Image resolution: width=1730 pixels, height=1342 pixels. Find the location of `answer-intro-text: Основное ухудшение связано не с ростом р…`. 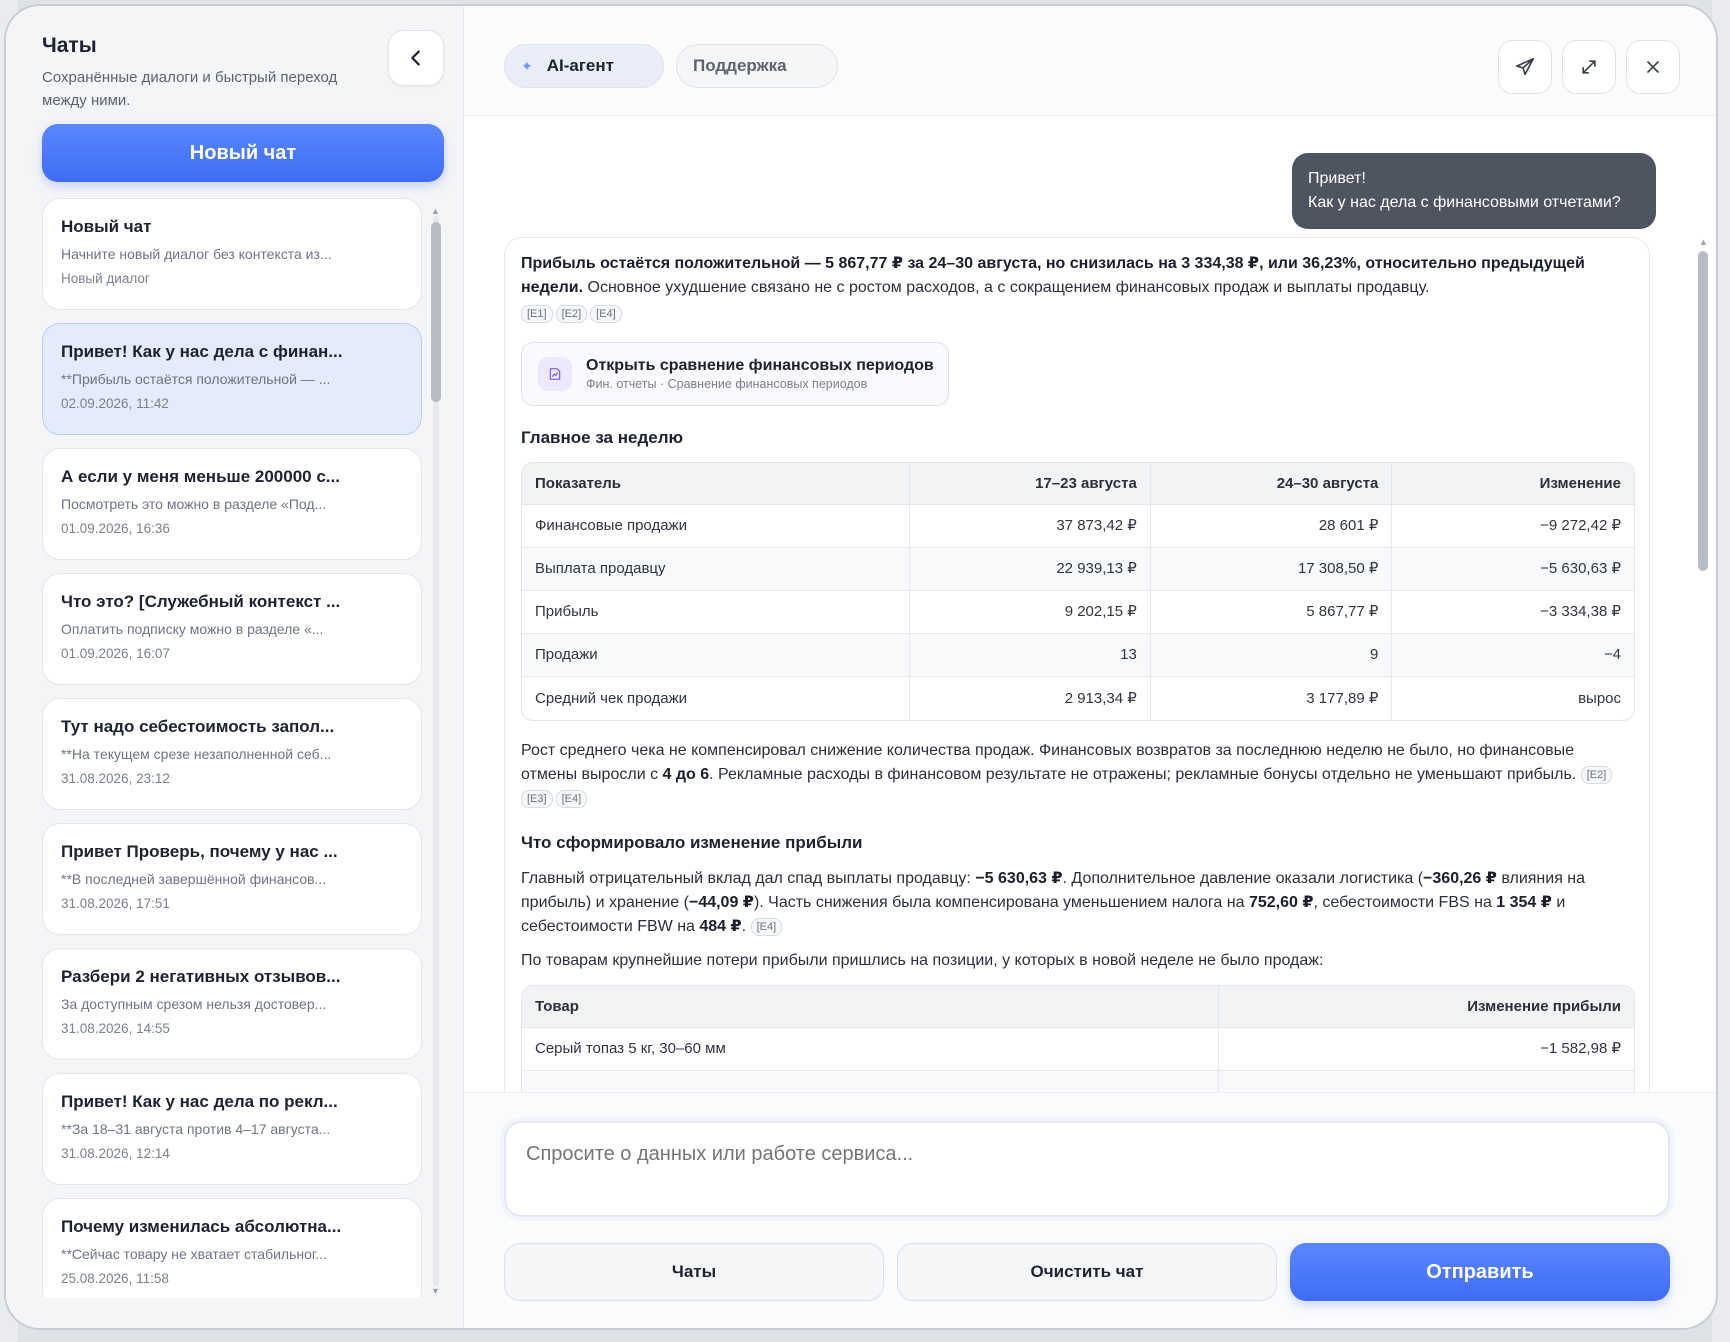

answer-intro-text: Основное ухудшение связано не с ростом р… is located at coordinates (1006, 287).